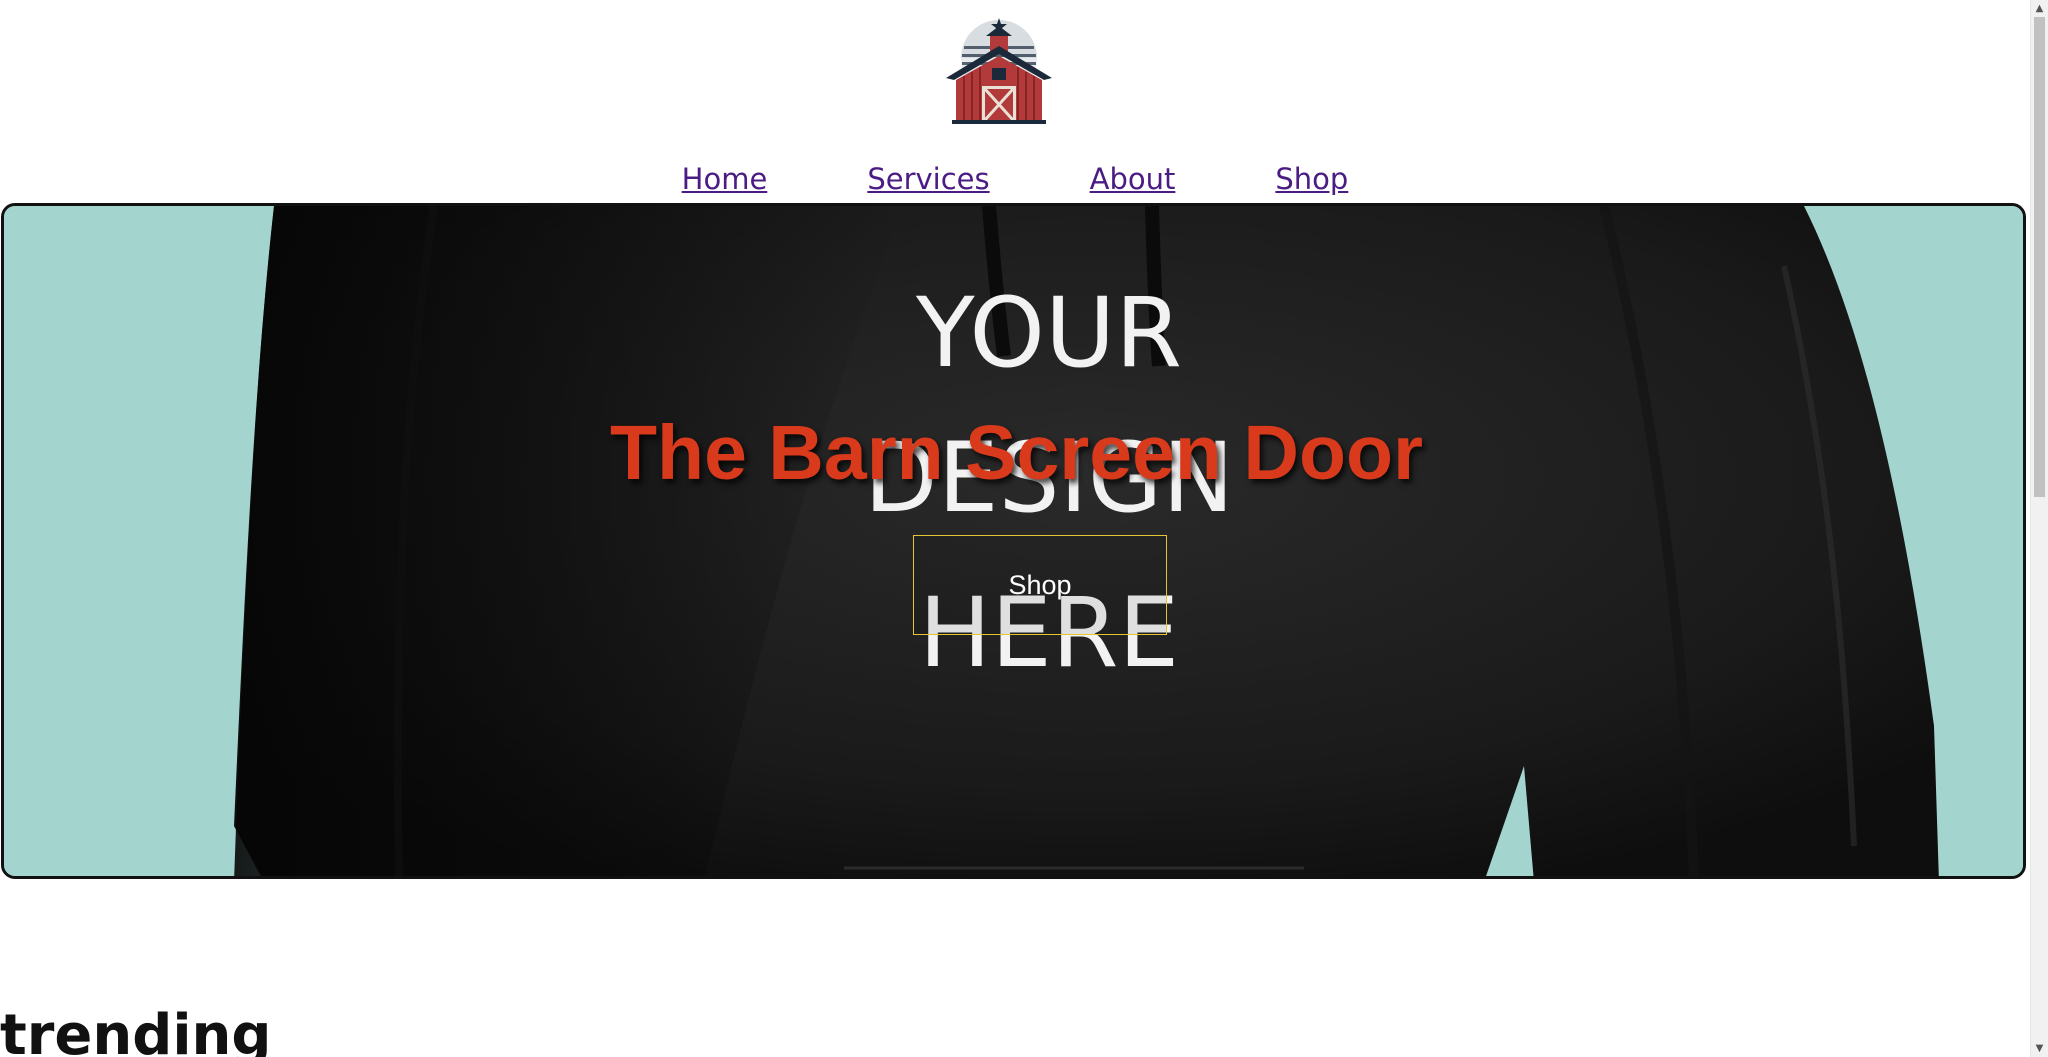 Image resolution: width=2048 pixels, height=1057 pixels. Describe the element at coordinates (928, 179) in the screenshot. I see `nav-link-services: Services` at that location.